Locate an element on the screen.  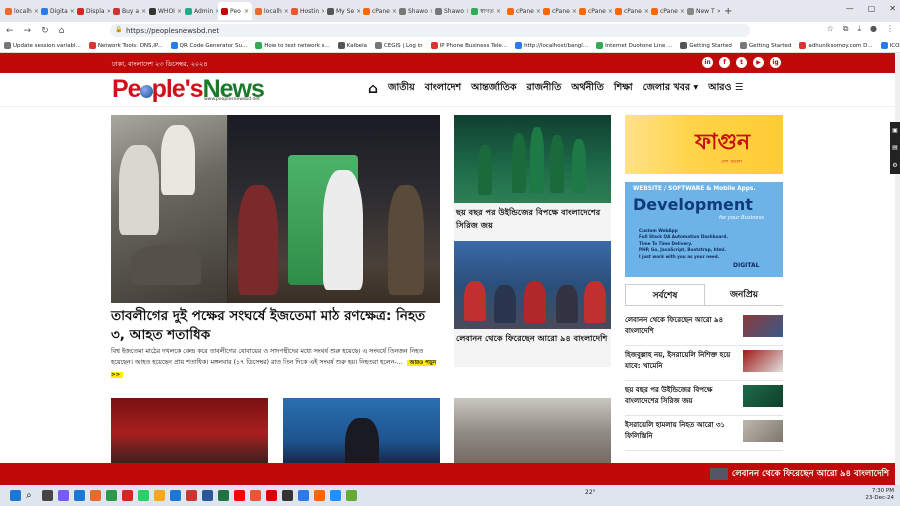
falgun-advertisement: ফাগুন দেশ বাংলা is located at coordinates (704, 144).